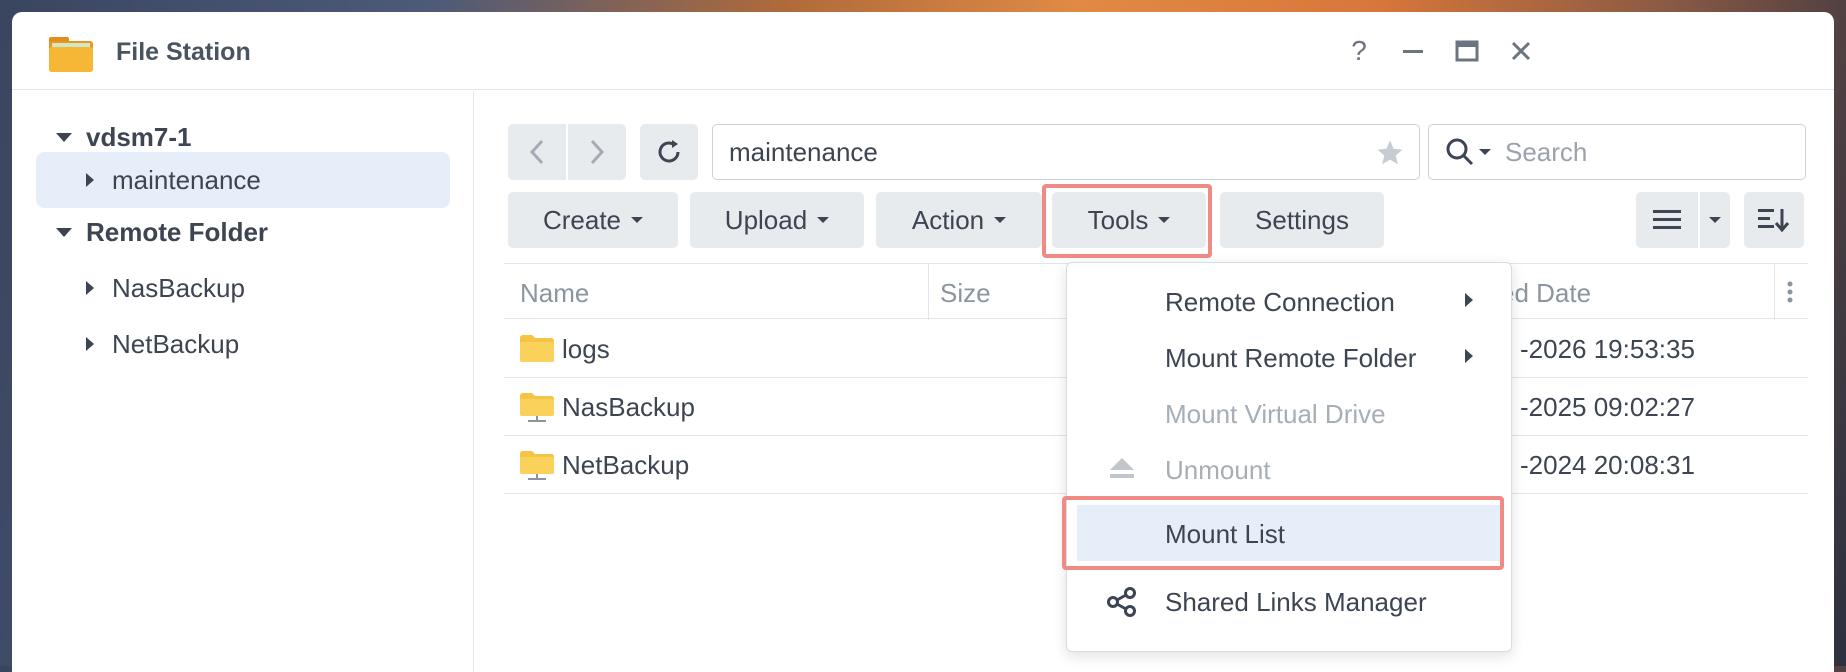 This screenshot has width=1846, height=672. I want to click on minimize-button, so click(1413, 51).